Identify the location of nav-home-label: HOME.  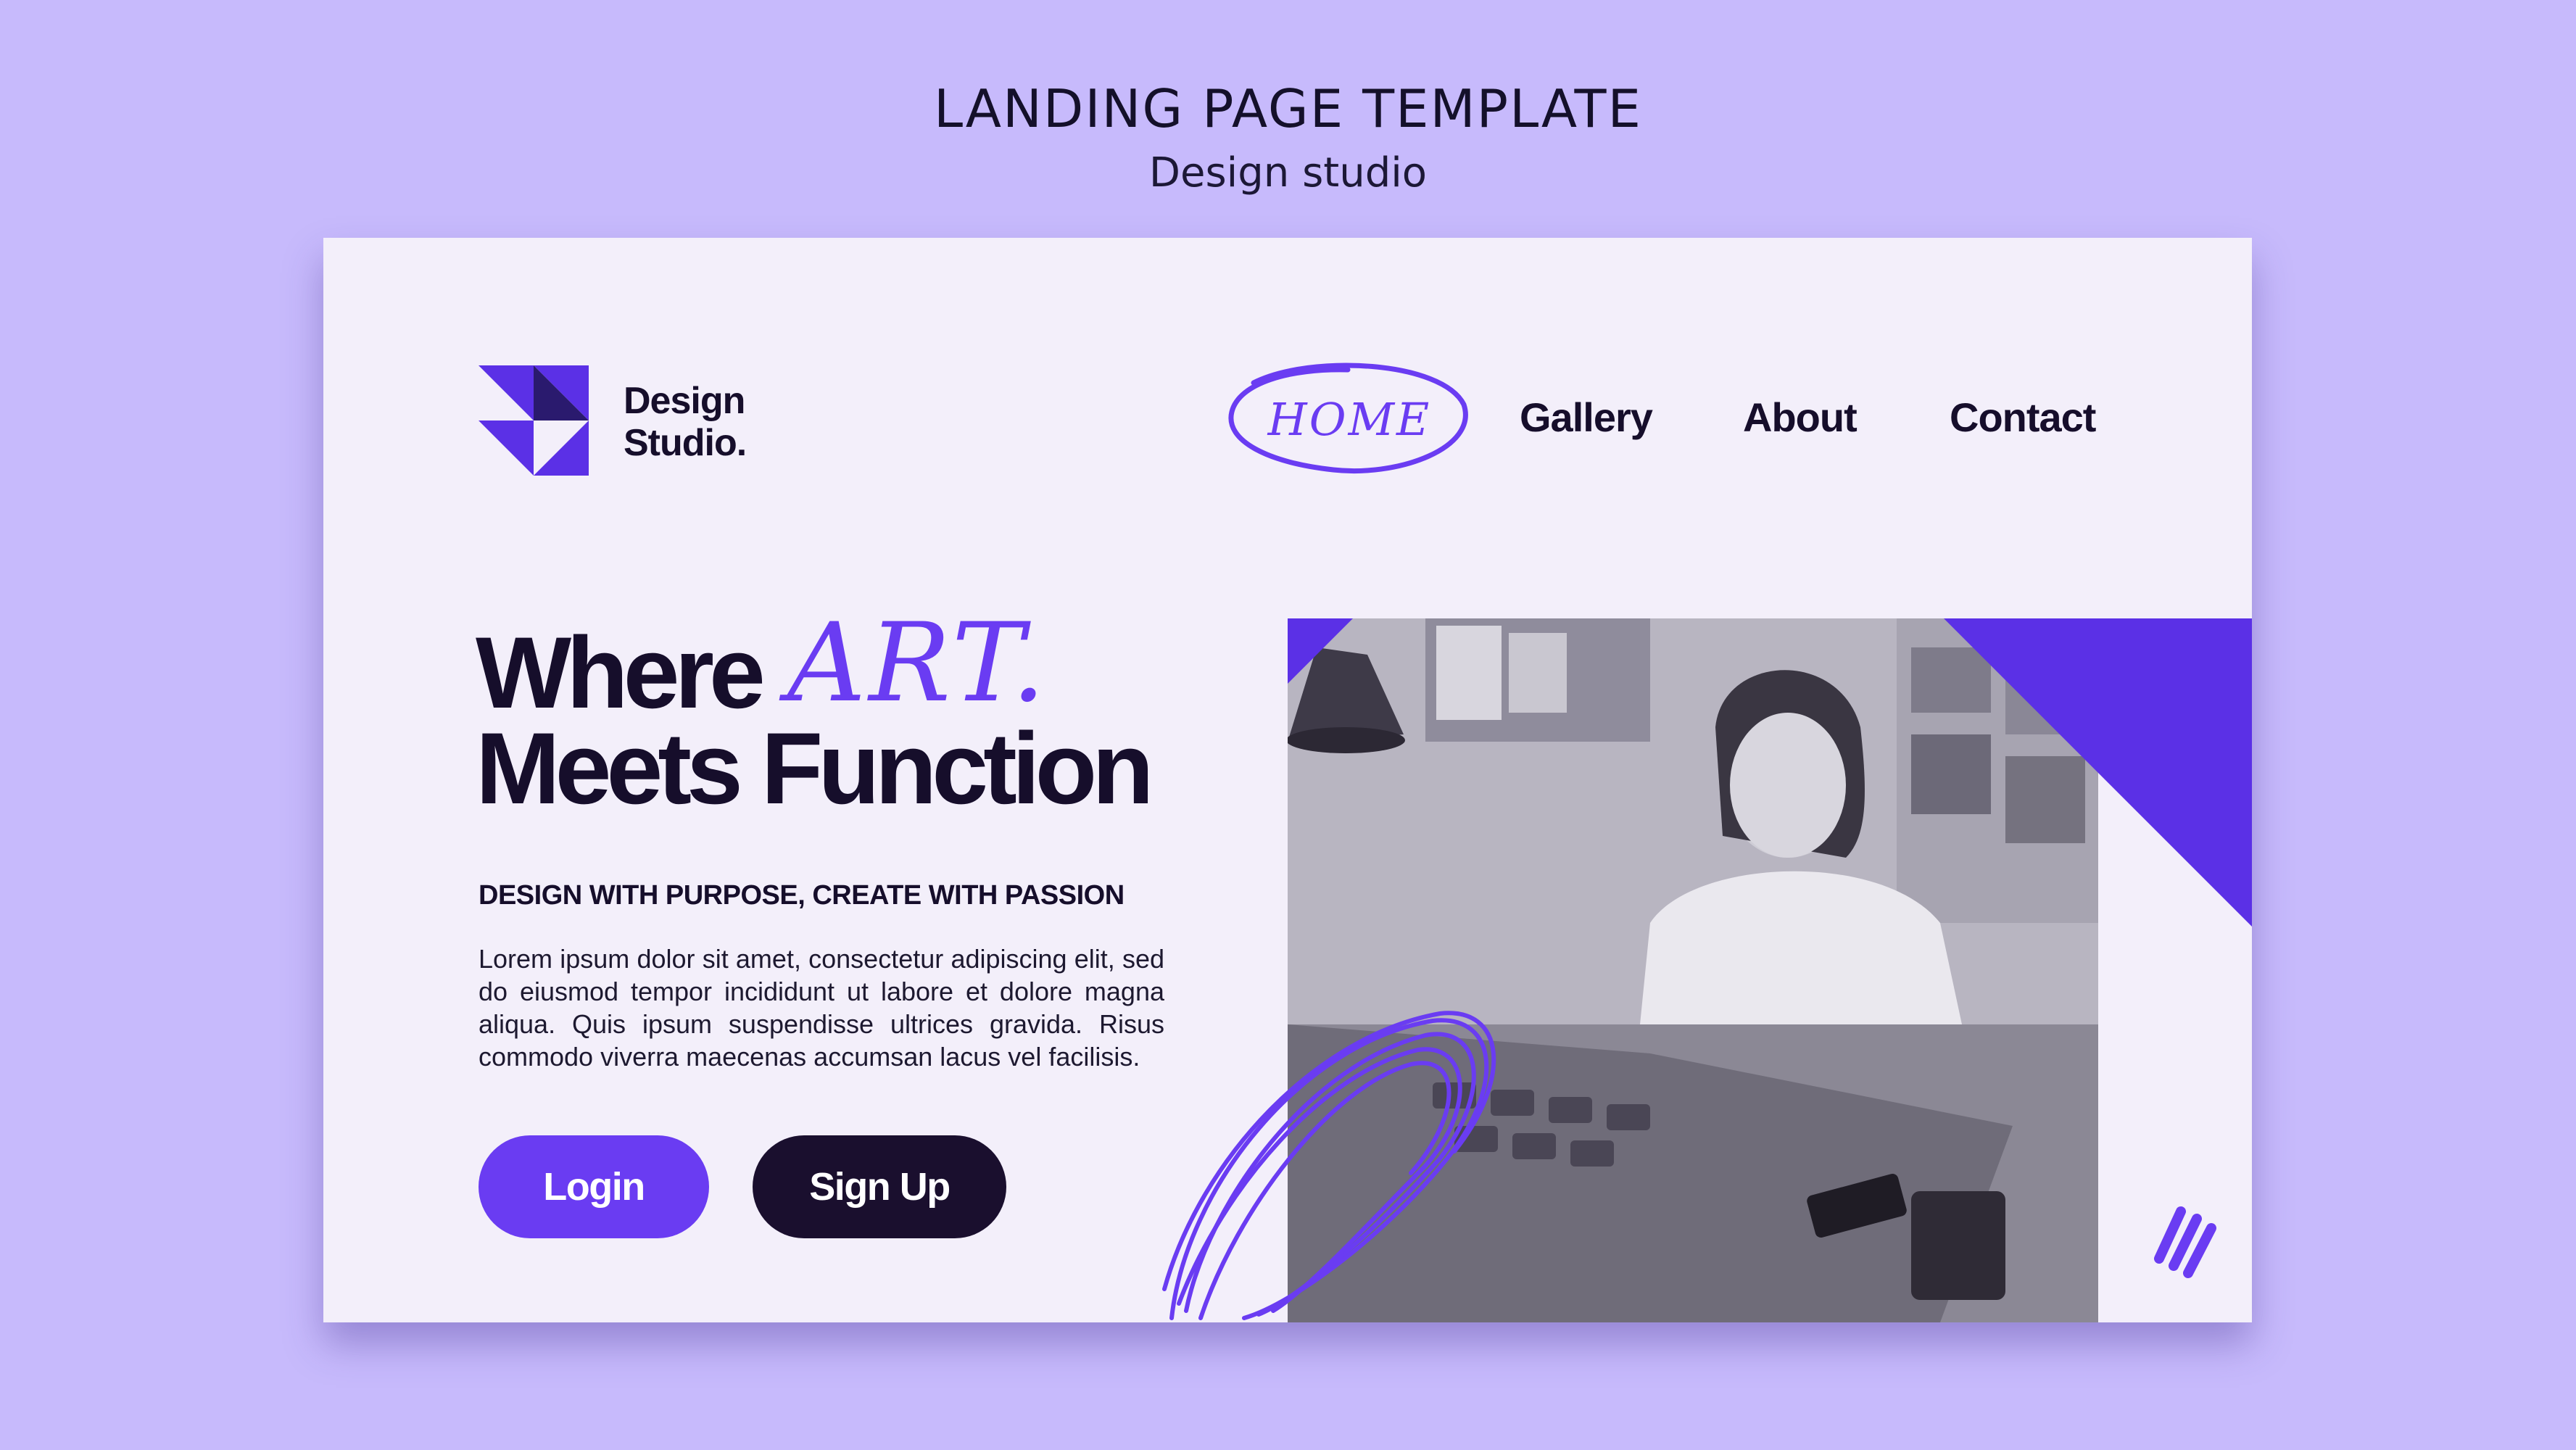
(1350, 419).